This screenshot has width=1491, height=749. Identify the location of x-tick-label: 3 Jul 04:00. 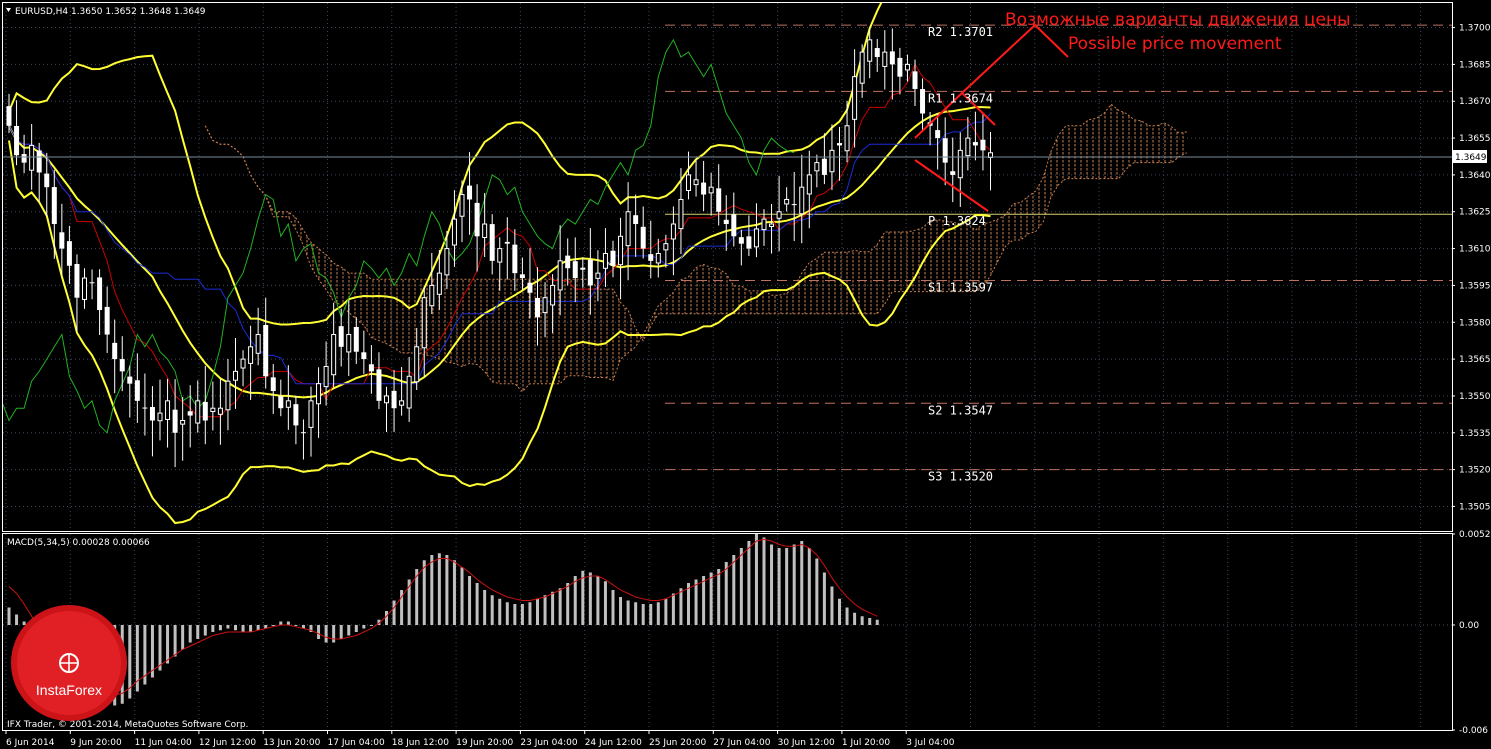
(930, 743).